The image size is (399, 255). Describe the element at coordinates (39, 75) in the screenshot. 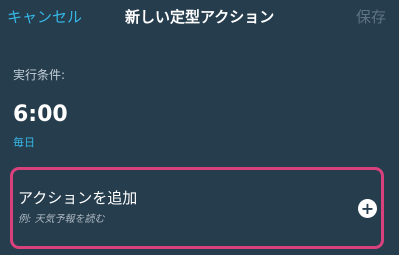

I see `trigger-section-label: 実行条件:` at that location.